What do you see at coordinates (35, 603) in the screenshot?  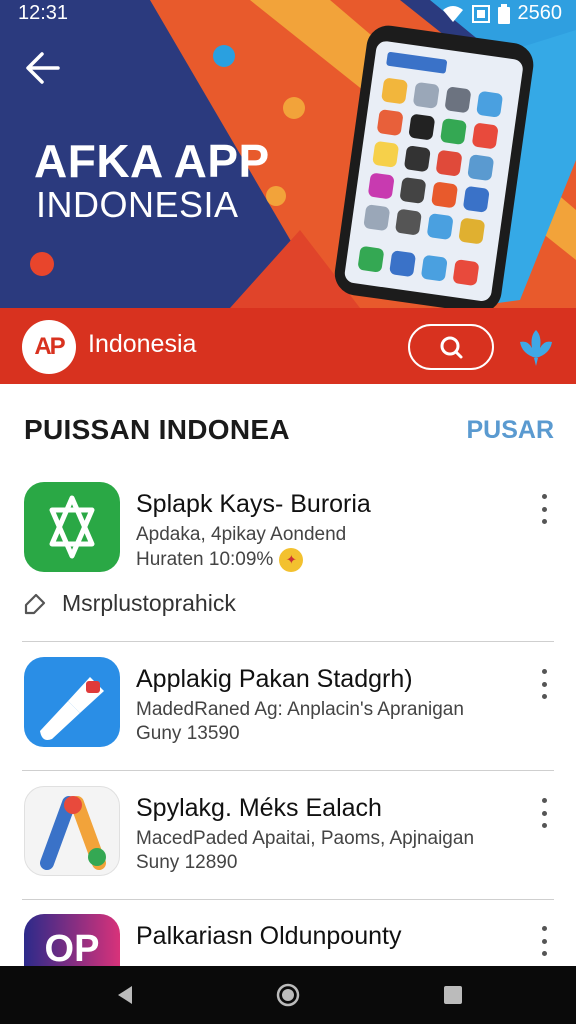 I see `tag-icon` at bounding box center [35, 603].